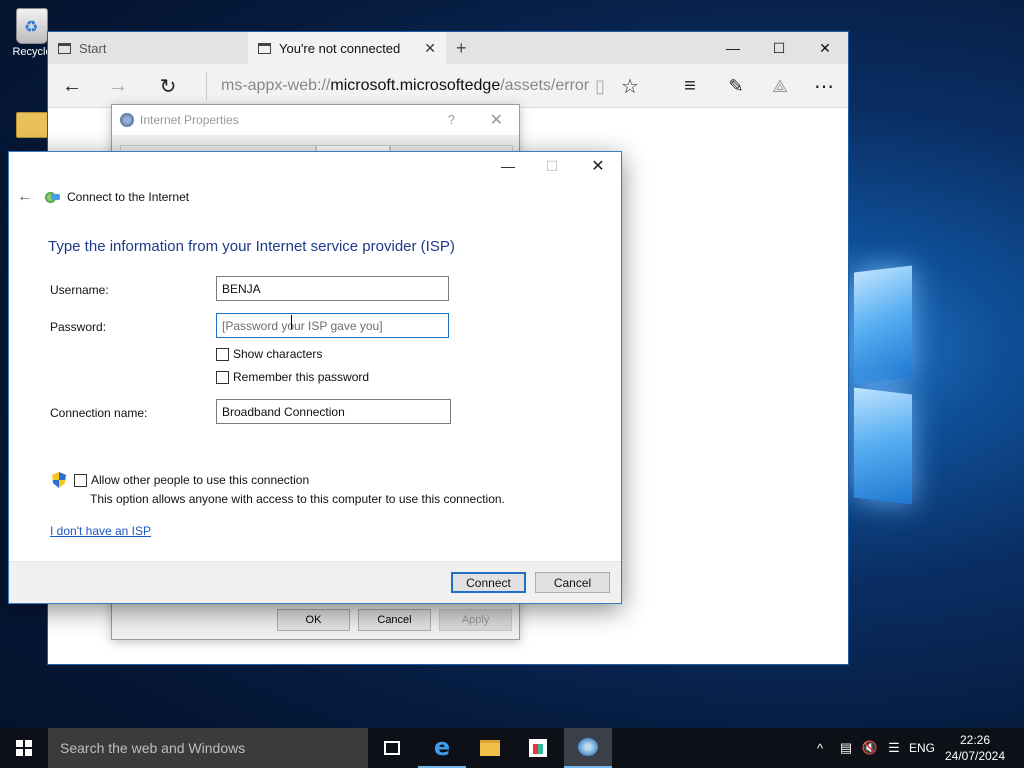 Image resolution: width=1024 pixels, height=768 pixels. I want to click on back-arrow-icon: ←, so click(25, 197).